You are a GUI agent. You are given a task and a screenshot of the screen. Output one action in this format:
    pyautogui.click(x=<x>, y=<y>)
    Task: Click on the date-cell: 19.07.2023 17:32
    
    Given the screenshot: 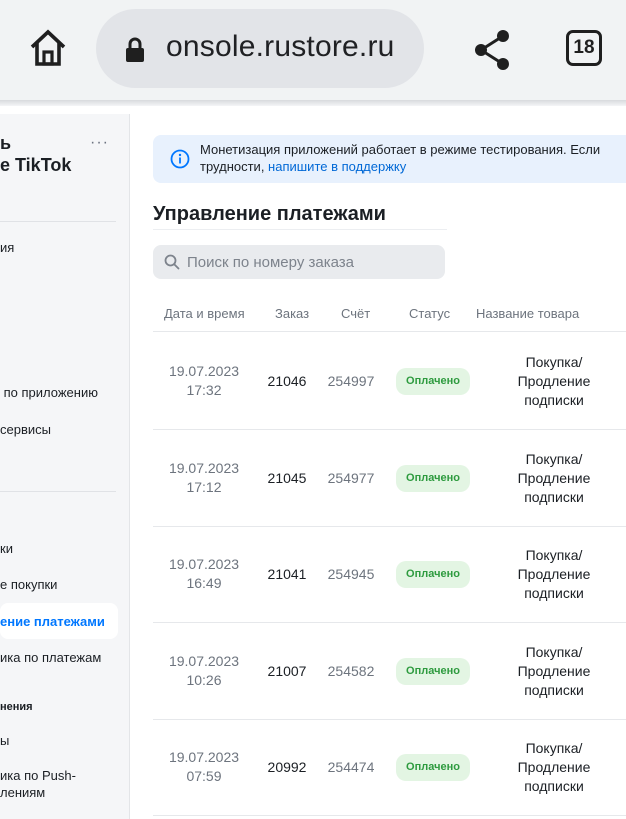 What is the action you would take?
    pyautogui.click(x=204, y=381)
    